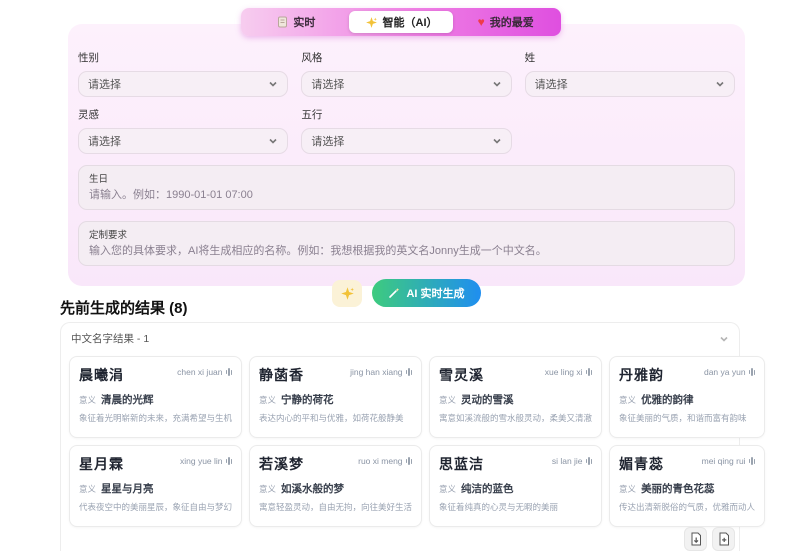 Image resolution: width=800 pixels, height=551 pixels. What do you see at coordinates (499, 507) in the screenshot?
I see `card-description: 象征着纯真的心灵与无暇的美丽` at bounding box center [499, 507].